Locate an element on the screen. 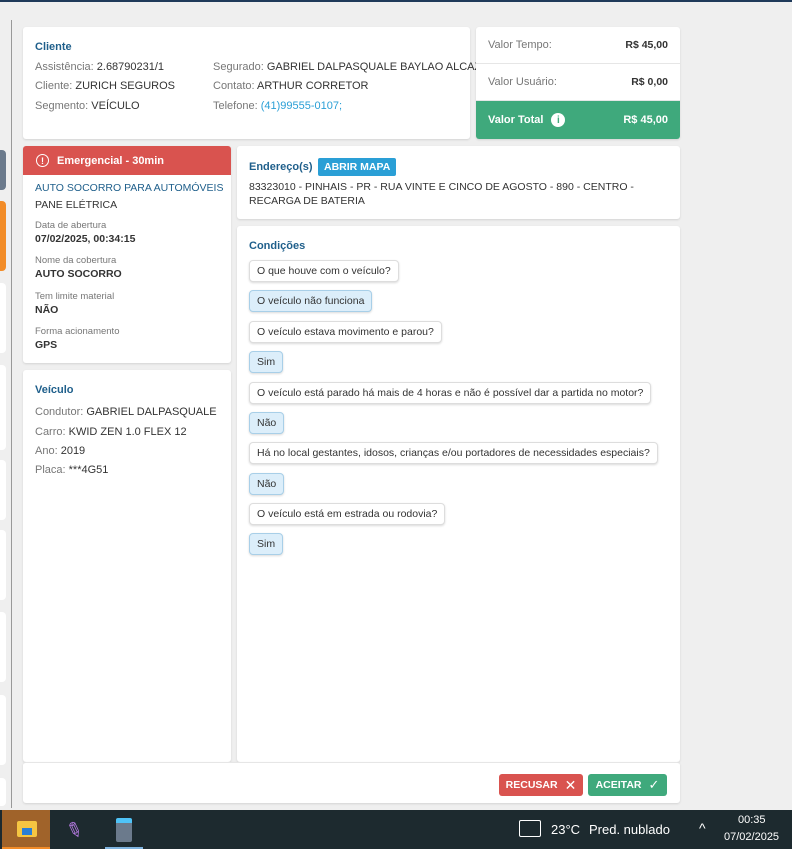 The image size is (792, 849). question: O veículo está em estrada ou rodovia? is located at coordinates (347, 514).